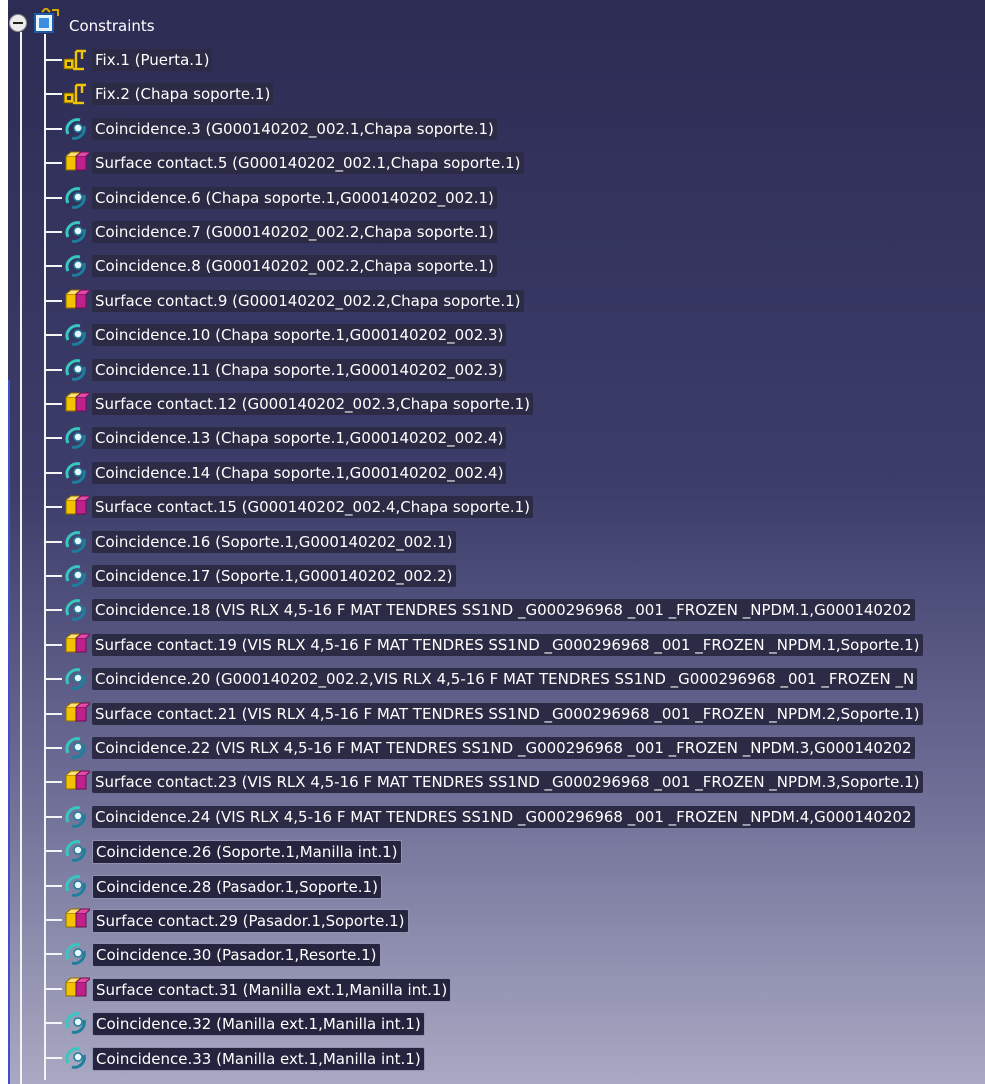 This screenshot has width=985, height=1084. Describe the element at coordinates (496, 954) in the screenshot. I see `tree-node-constraint: Coincidence.30 (Pasador.1,Resorte.1)` at that location.